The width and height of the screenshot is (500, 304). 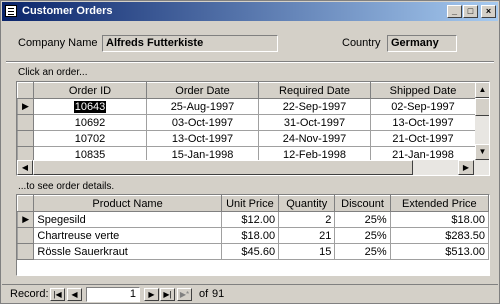 What do you see at coordinates (307, 203) in the screenshot?
I see `column-header-quantity: Quantity` at bounding box center [307, 203].